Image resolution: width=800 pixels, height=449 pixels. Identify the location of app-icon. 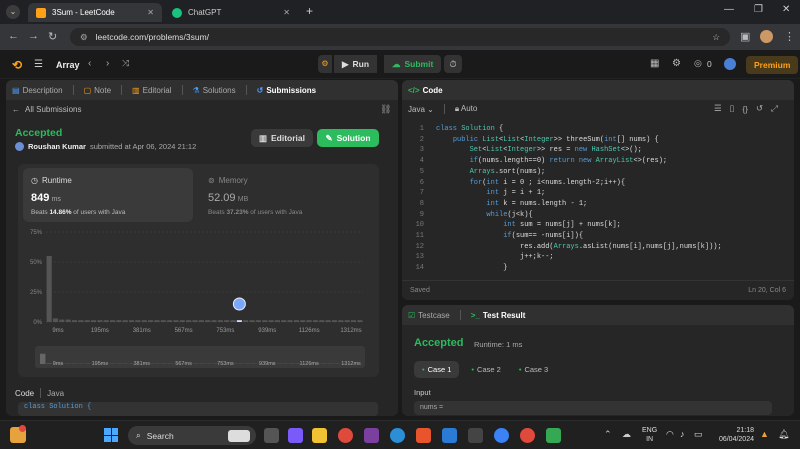
(475, 435).